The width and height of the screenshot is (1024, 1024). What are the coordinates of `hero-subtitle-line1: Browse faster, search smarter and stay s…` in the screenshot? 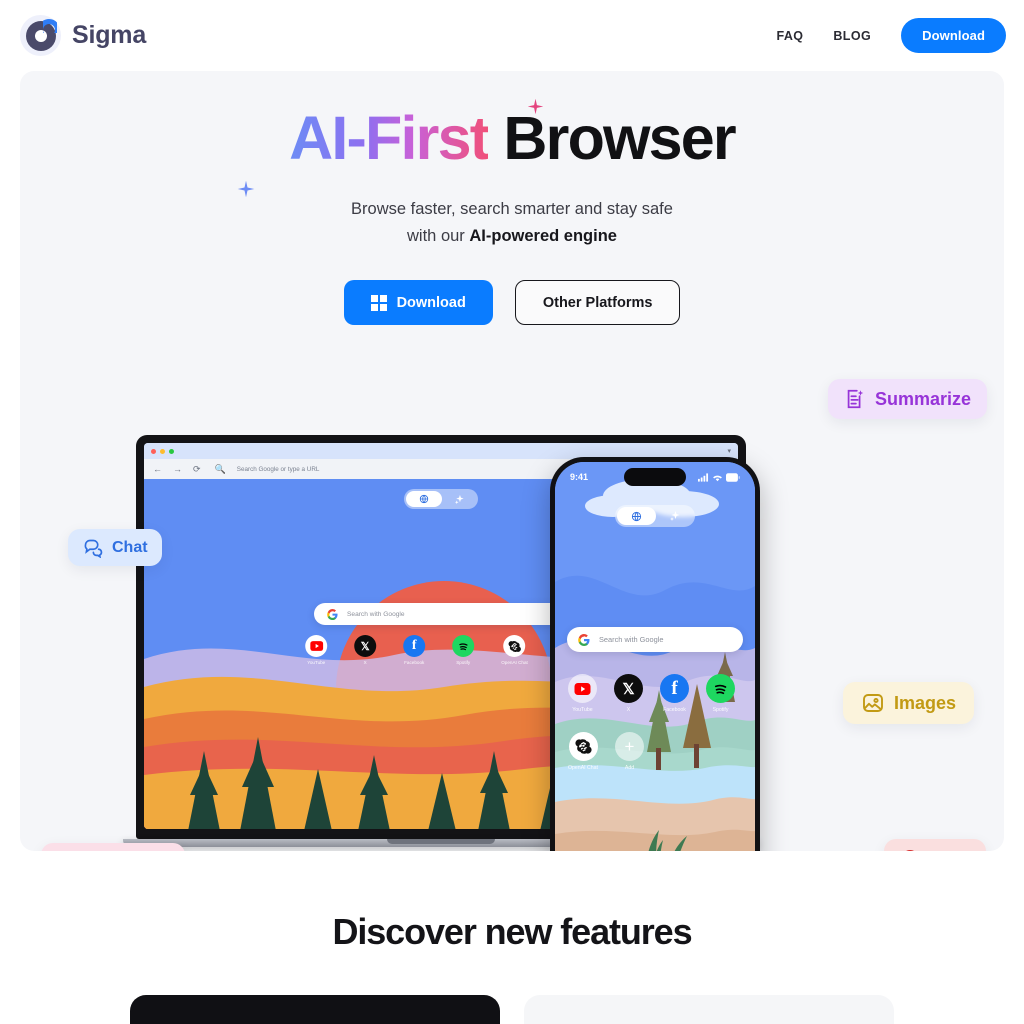 It's located at (512, 209).